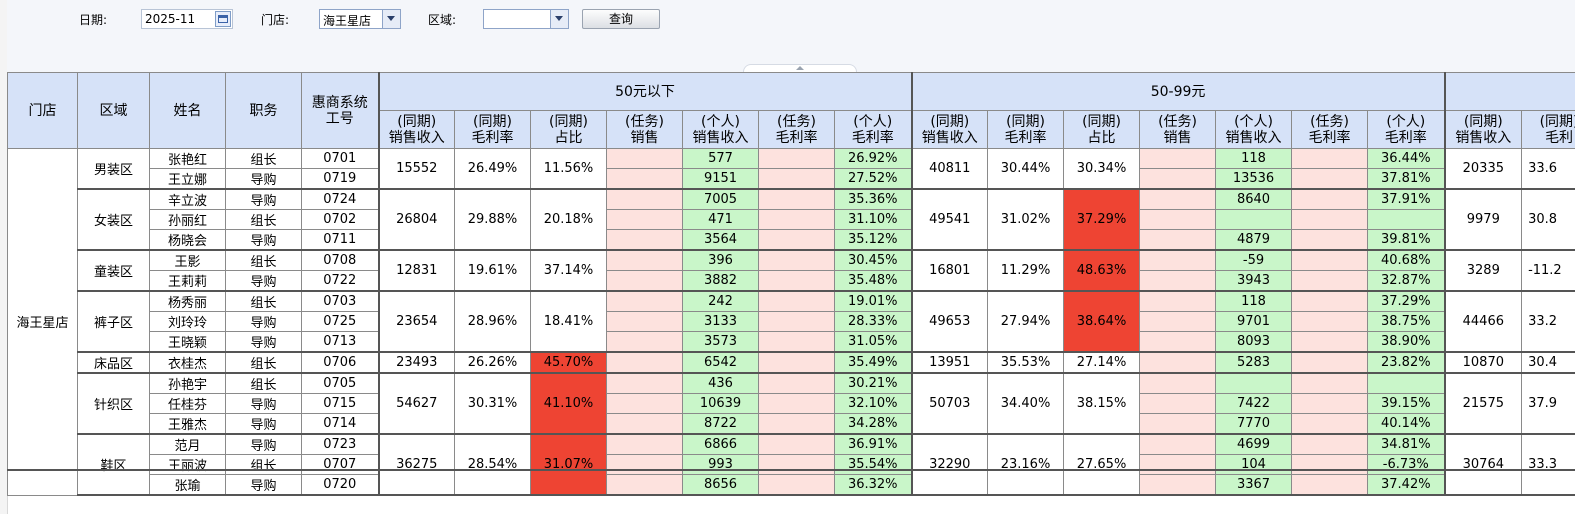 The width and height of the screenshot is (1575, 514). What do you see at coordinates (873, 403) in the screenshot?
I see `g1-personal-margin-cell: 32.10%` at bounding box center [873, 403].